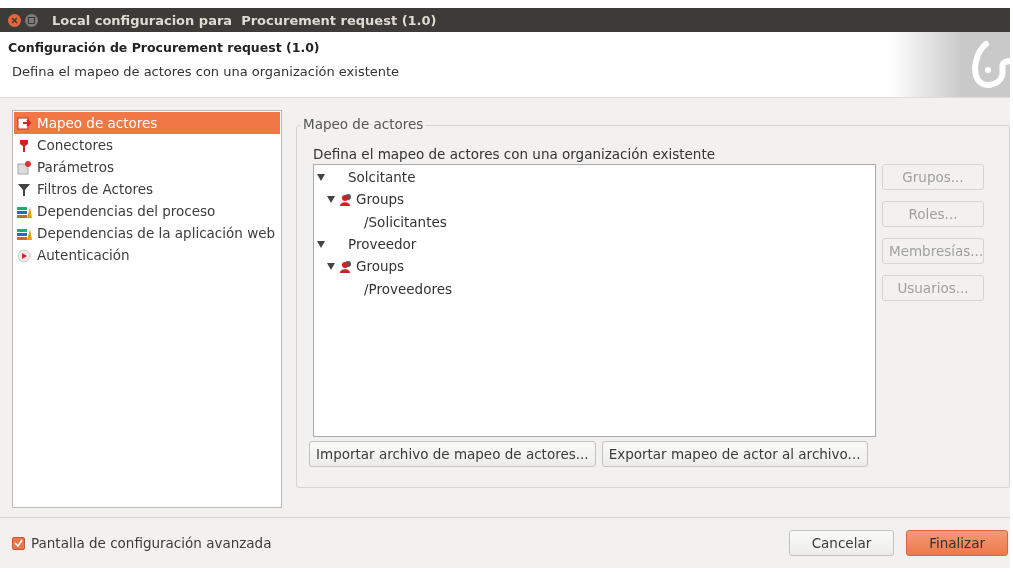 Image resolution: width=1013 pixels, height=573 pixels. I want to click on sidebar-item: Parámetros, so click(147, 167).